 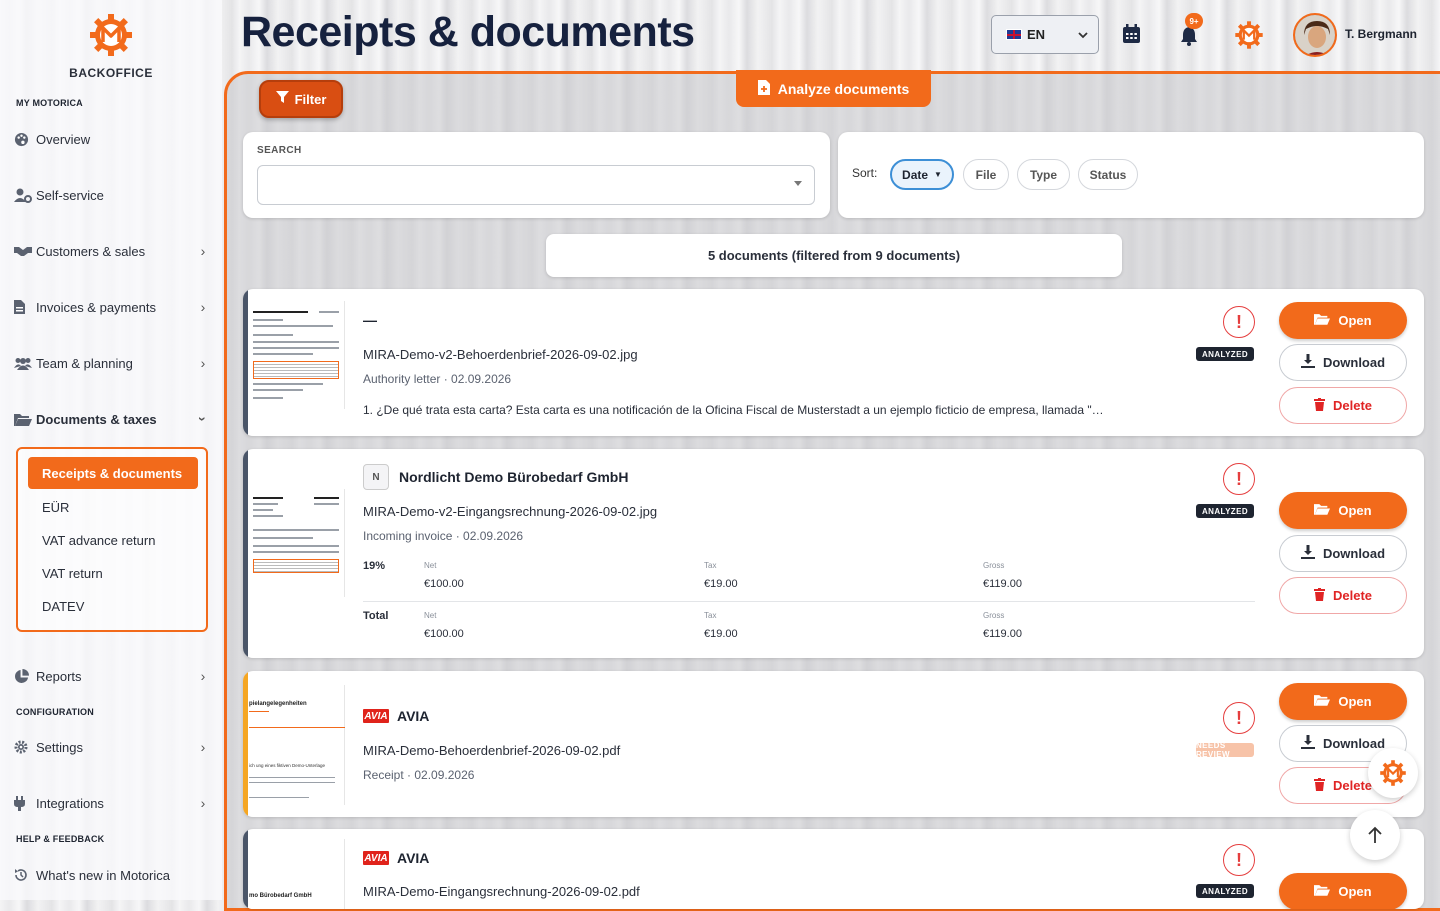 What do you see at coordinates (370, 320) in the screenshot?
I see `document-title: —` at bounding box center [370, 320].